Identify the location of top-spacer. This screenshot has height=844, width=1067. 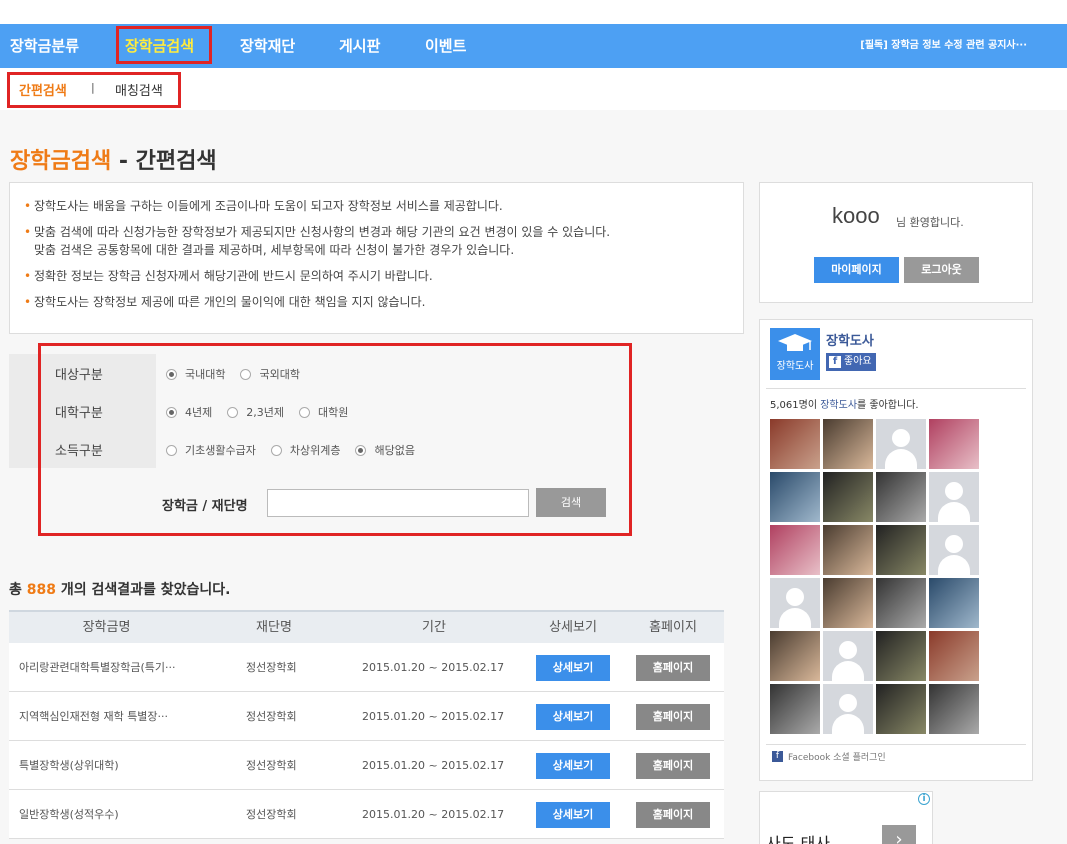
(533, 12).